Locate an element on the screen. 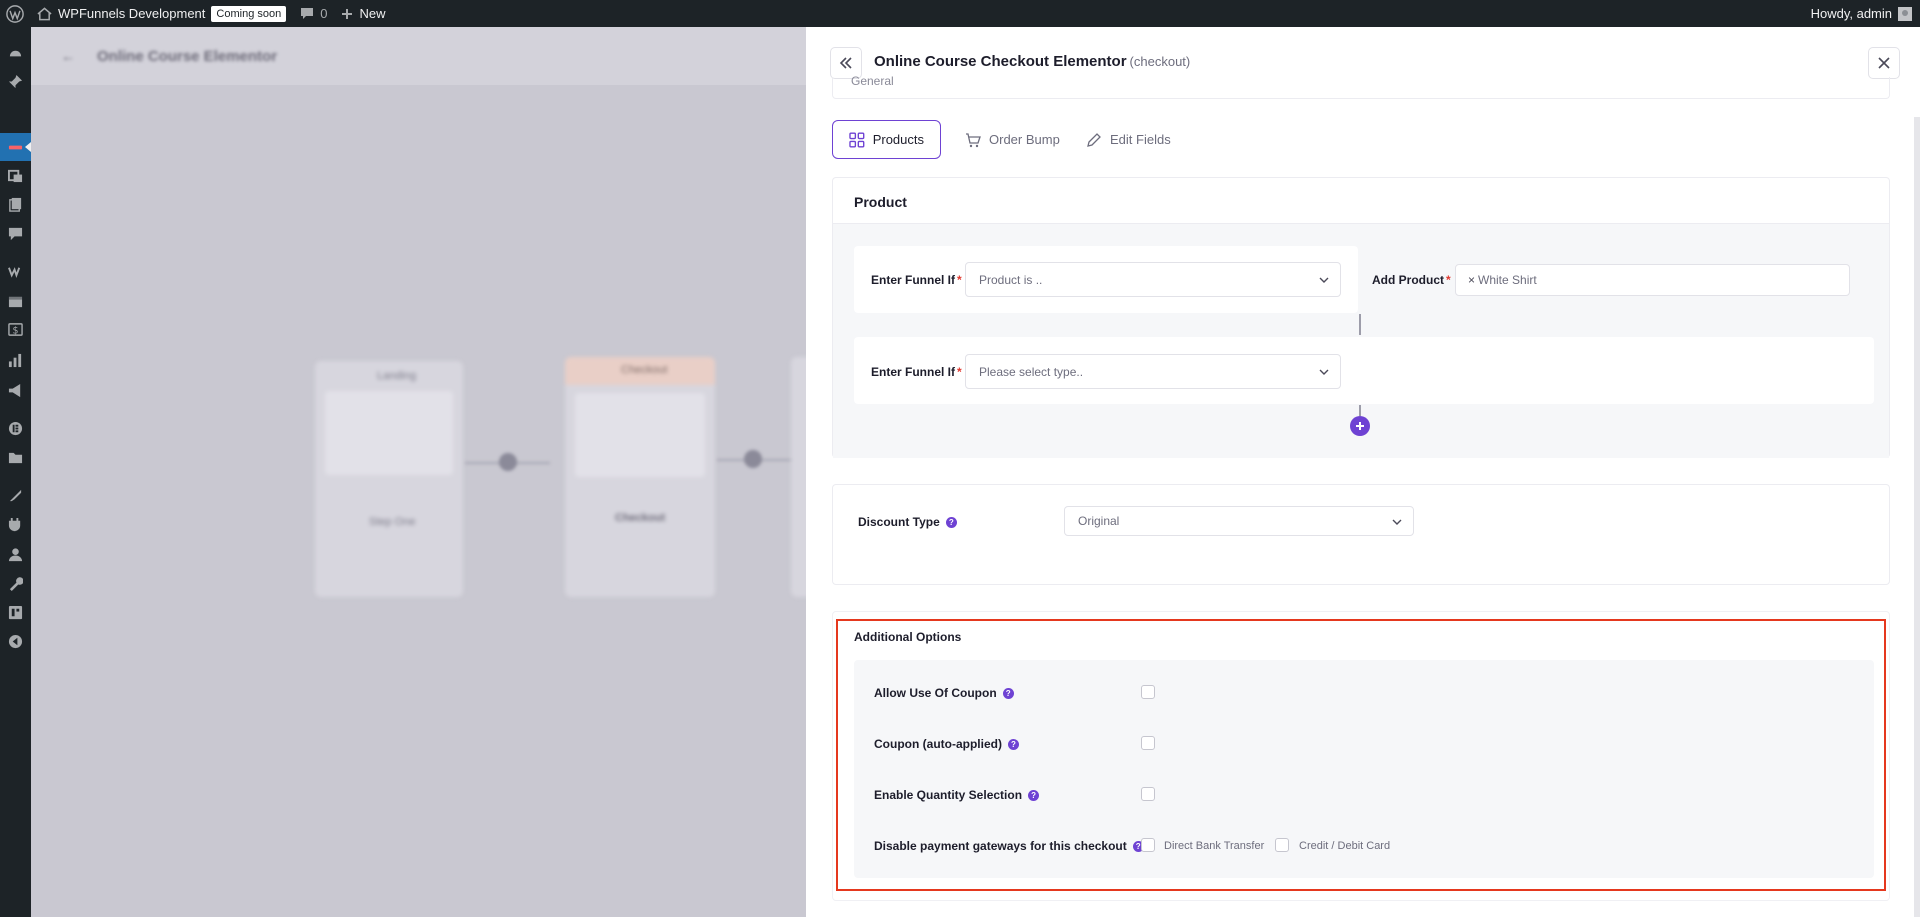  home-icon is located at coordinates (44, 13).